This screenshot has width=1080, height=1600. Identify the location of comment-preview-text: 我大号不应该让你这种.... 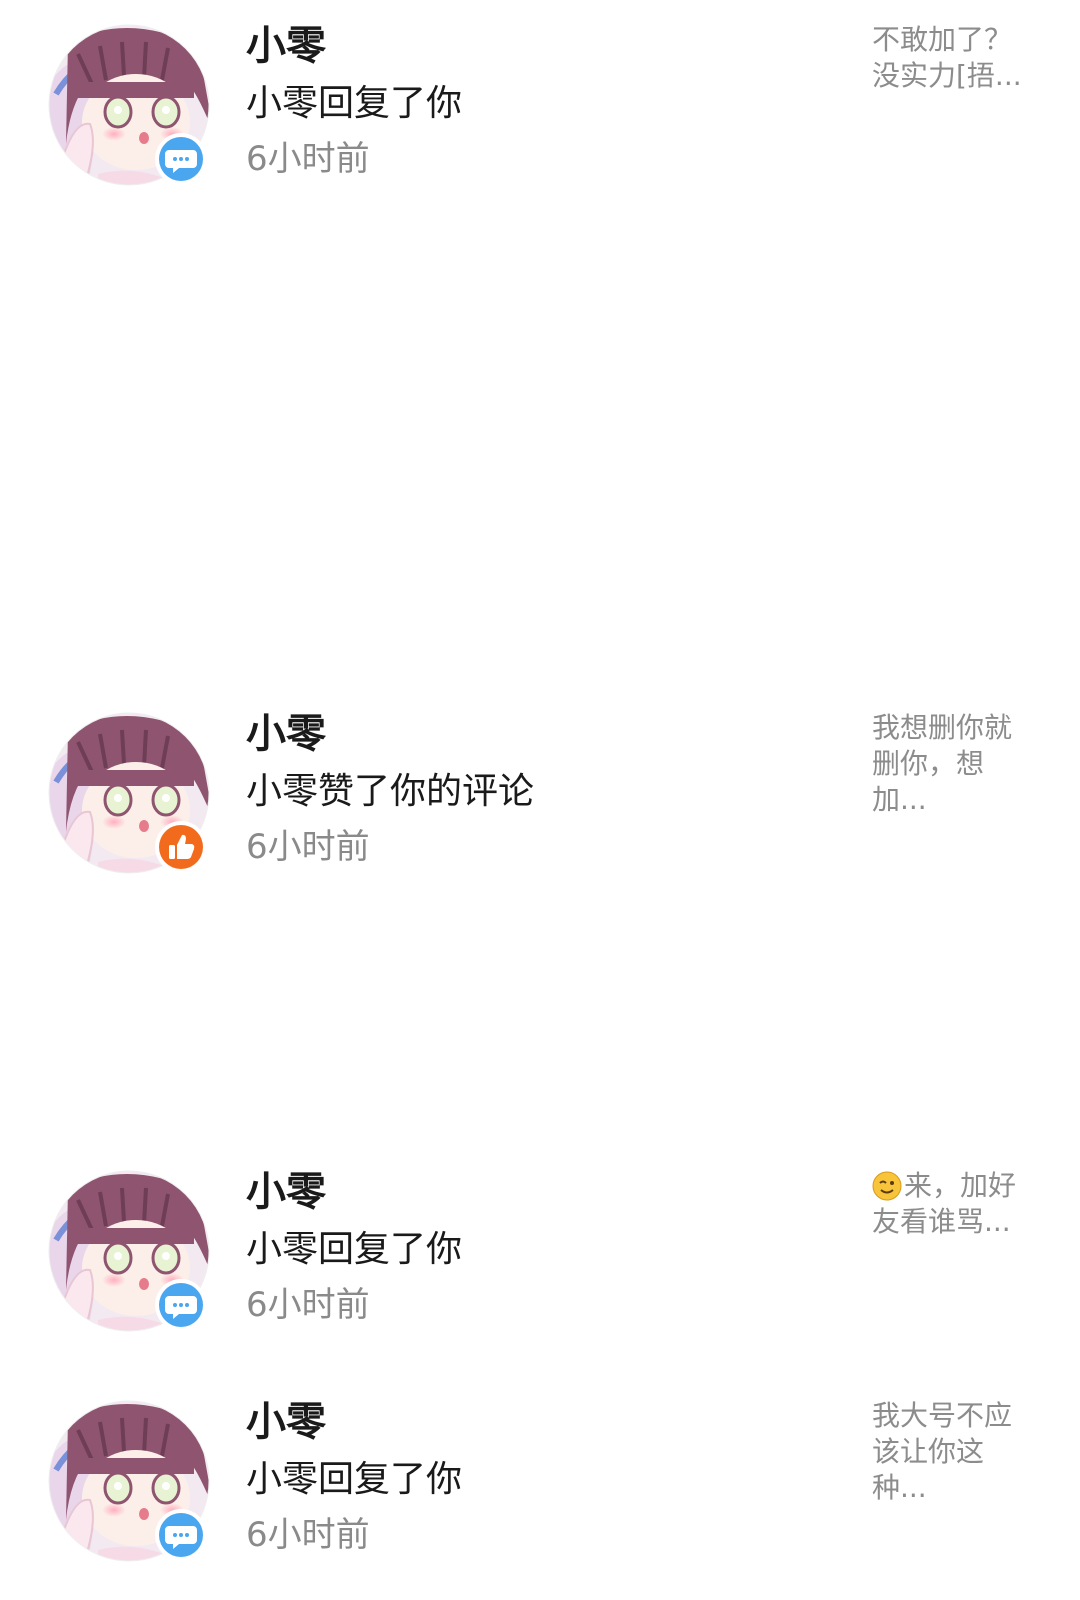
(942, 1451).